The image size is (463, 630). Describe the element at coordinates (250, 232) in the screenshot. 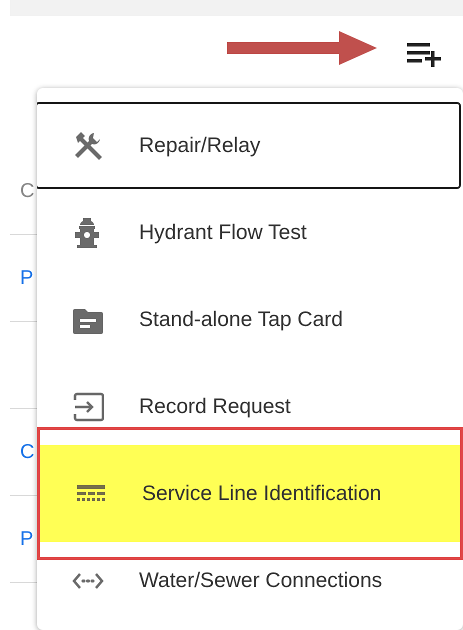

I see `menu-item: Hydrant Flow Test` at that location.